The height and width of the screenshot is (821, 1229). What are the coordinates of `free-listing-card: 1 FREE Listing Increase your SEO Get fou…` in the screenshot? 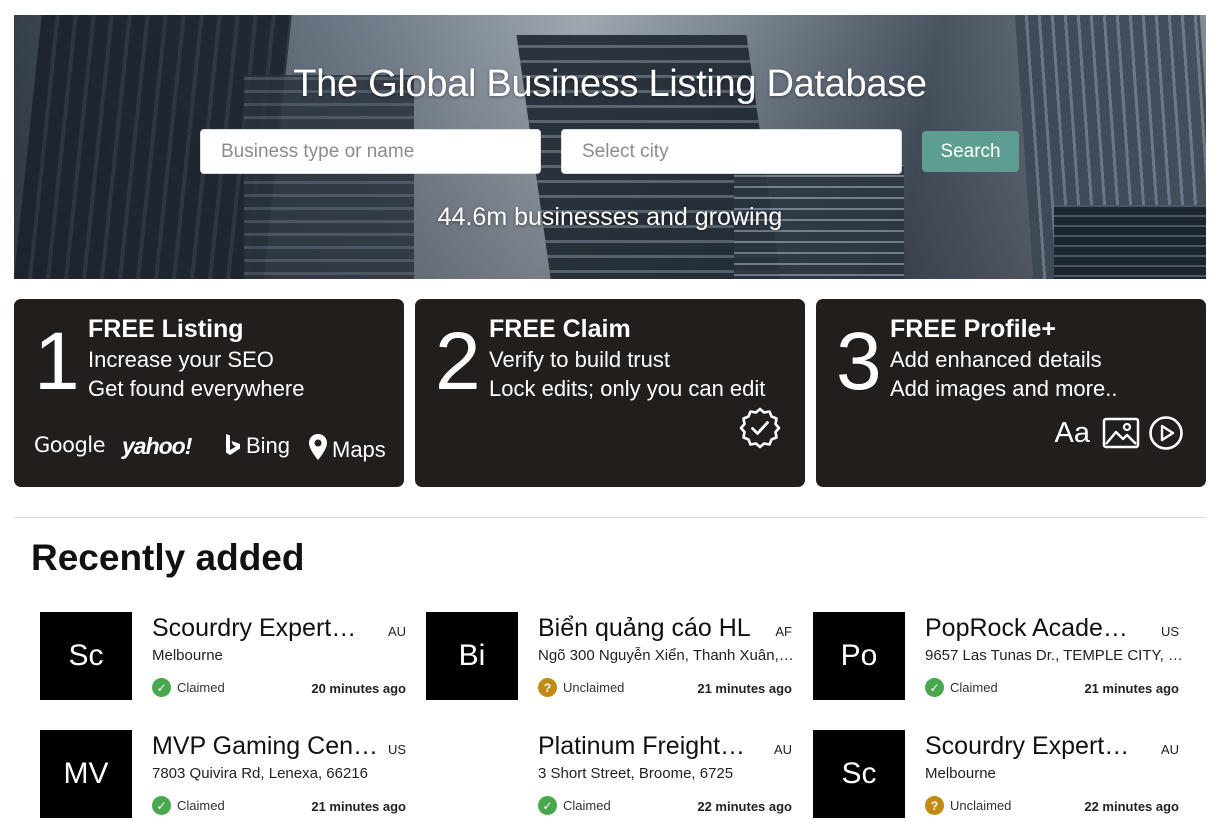 It's located at (209, 393).